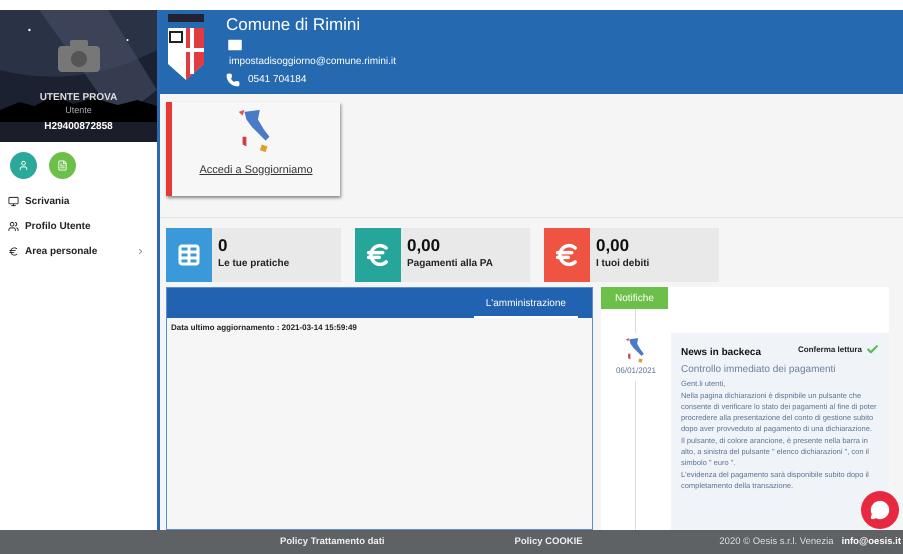  Describe the element at coordinates (78, 127) in the screenshot. I see `user-code: H29400872858` at that location.